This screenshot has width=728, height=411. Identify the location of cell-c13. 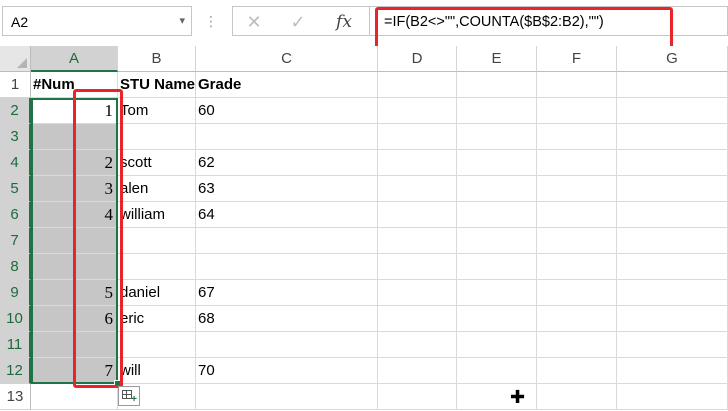
(287, 397).